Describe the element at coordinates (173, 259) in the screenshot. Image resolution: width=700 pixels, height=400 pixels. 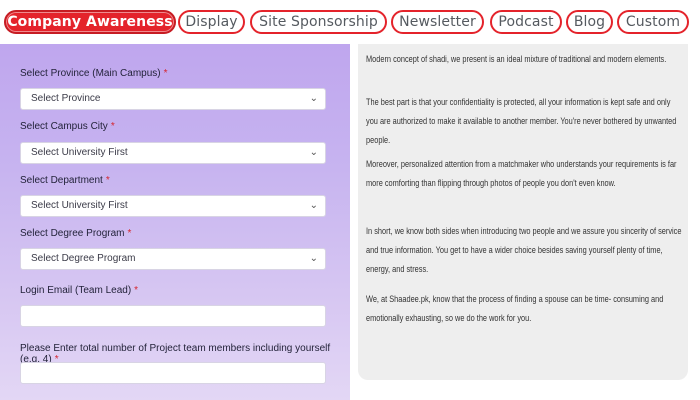
I see `degree-program-select: Select Degree Program ⌄` at that location.